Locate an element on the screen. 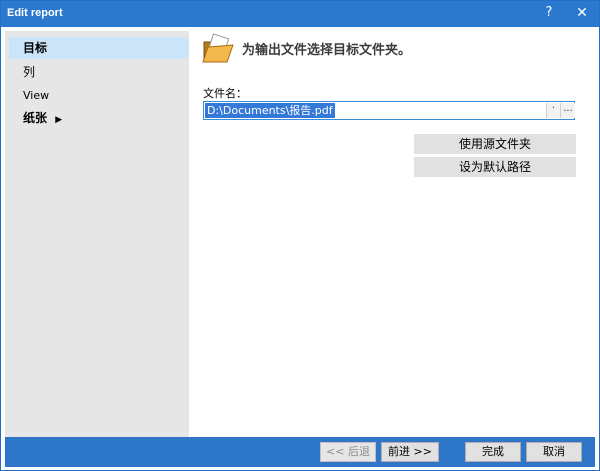 The width and height of the screenshot is (600, 471). folder-icon is located at coordinates (218, 49).